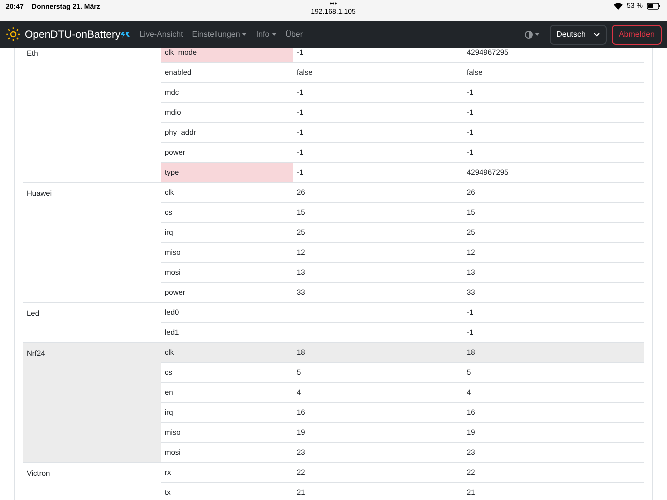  I want to click on bolt-icon, so click(125, 34).